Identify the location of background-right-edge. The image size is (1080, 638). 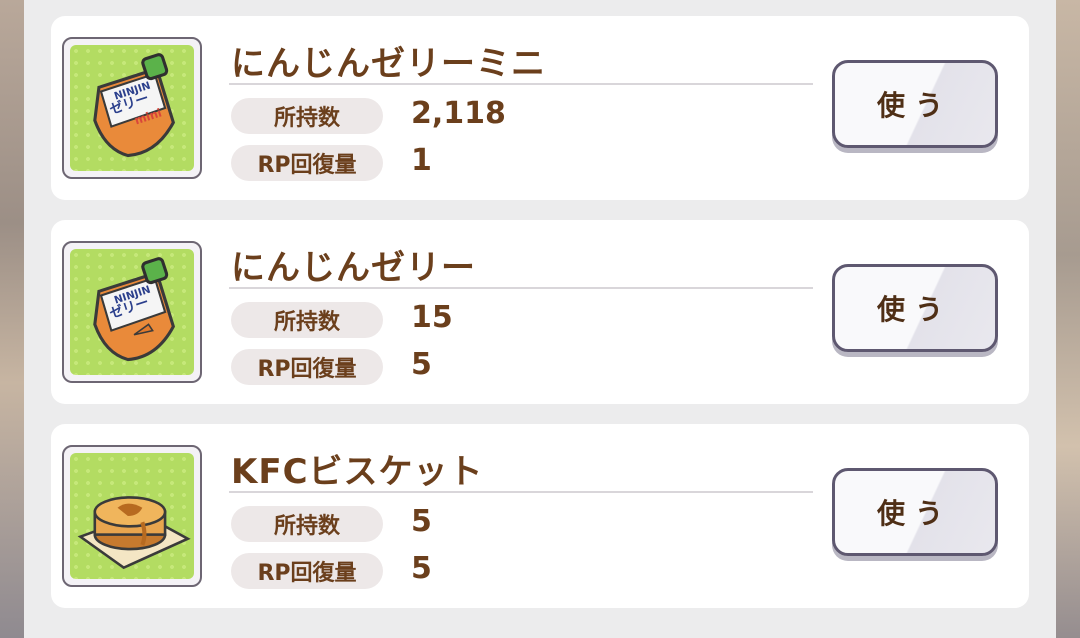
(1068, 319).